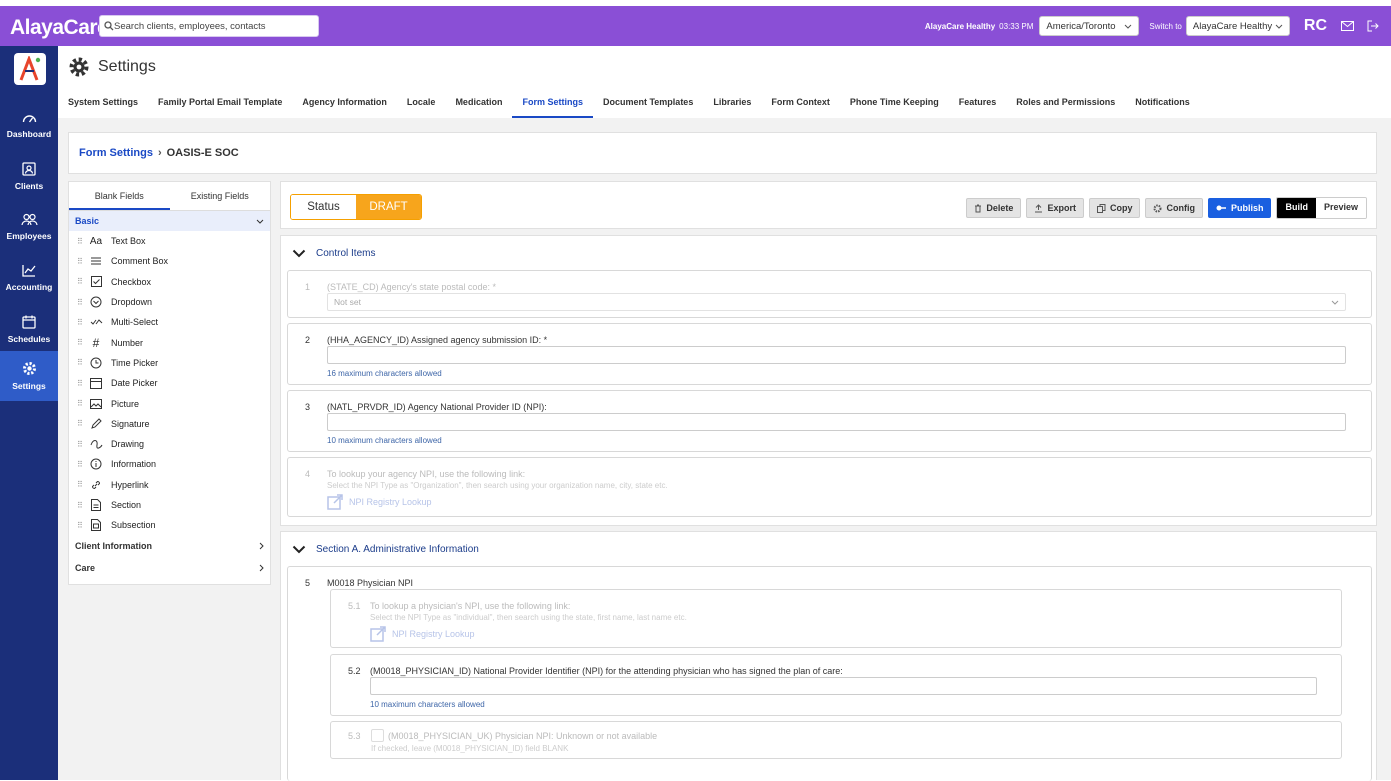  What do you see at coordinates (96, 282) in the screenshot?
I see `checkbox-icon` at bounding box center [96, 282].